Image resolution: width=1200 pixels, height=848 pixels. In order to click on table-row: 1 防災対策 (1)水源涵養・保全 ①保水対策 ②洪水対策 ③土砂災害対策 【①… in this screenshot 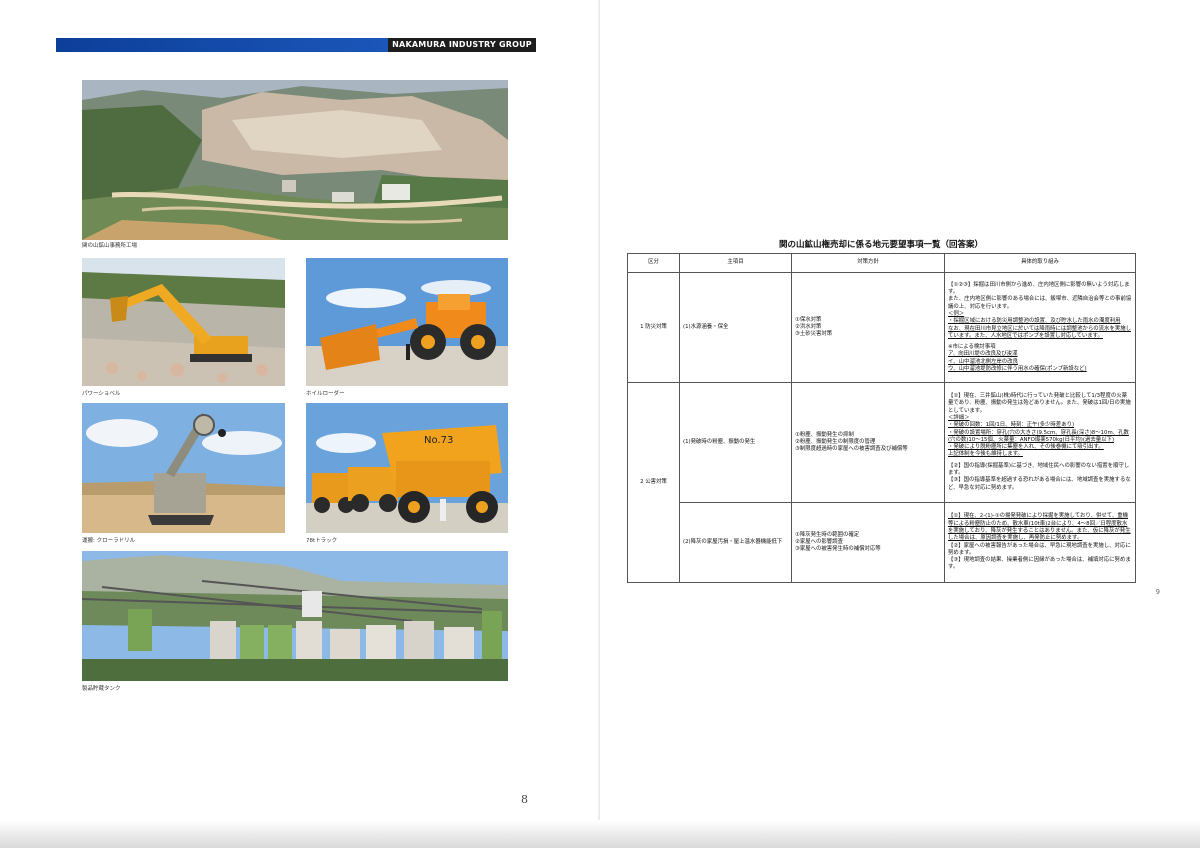, I will do `click(881, 327)`.